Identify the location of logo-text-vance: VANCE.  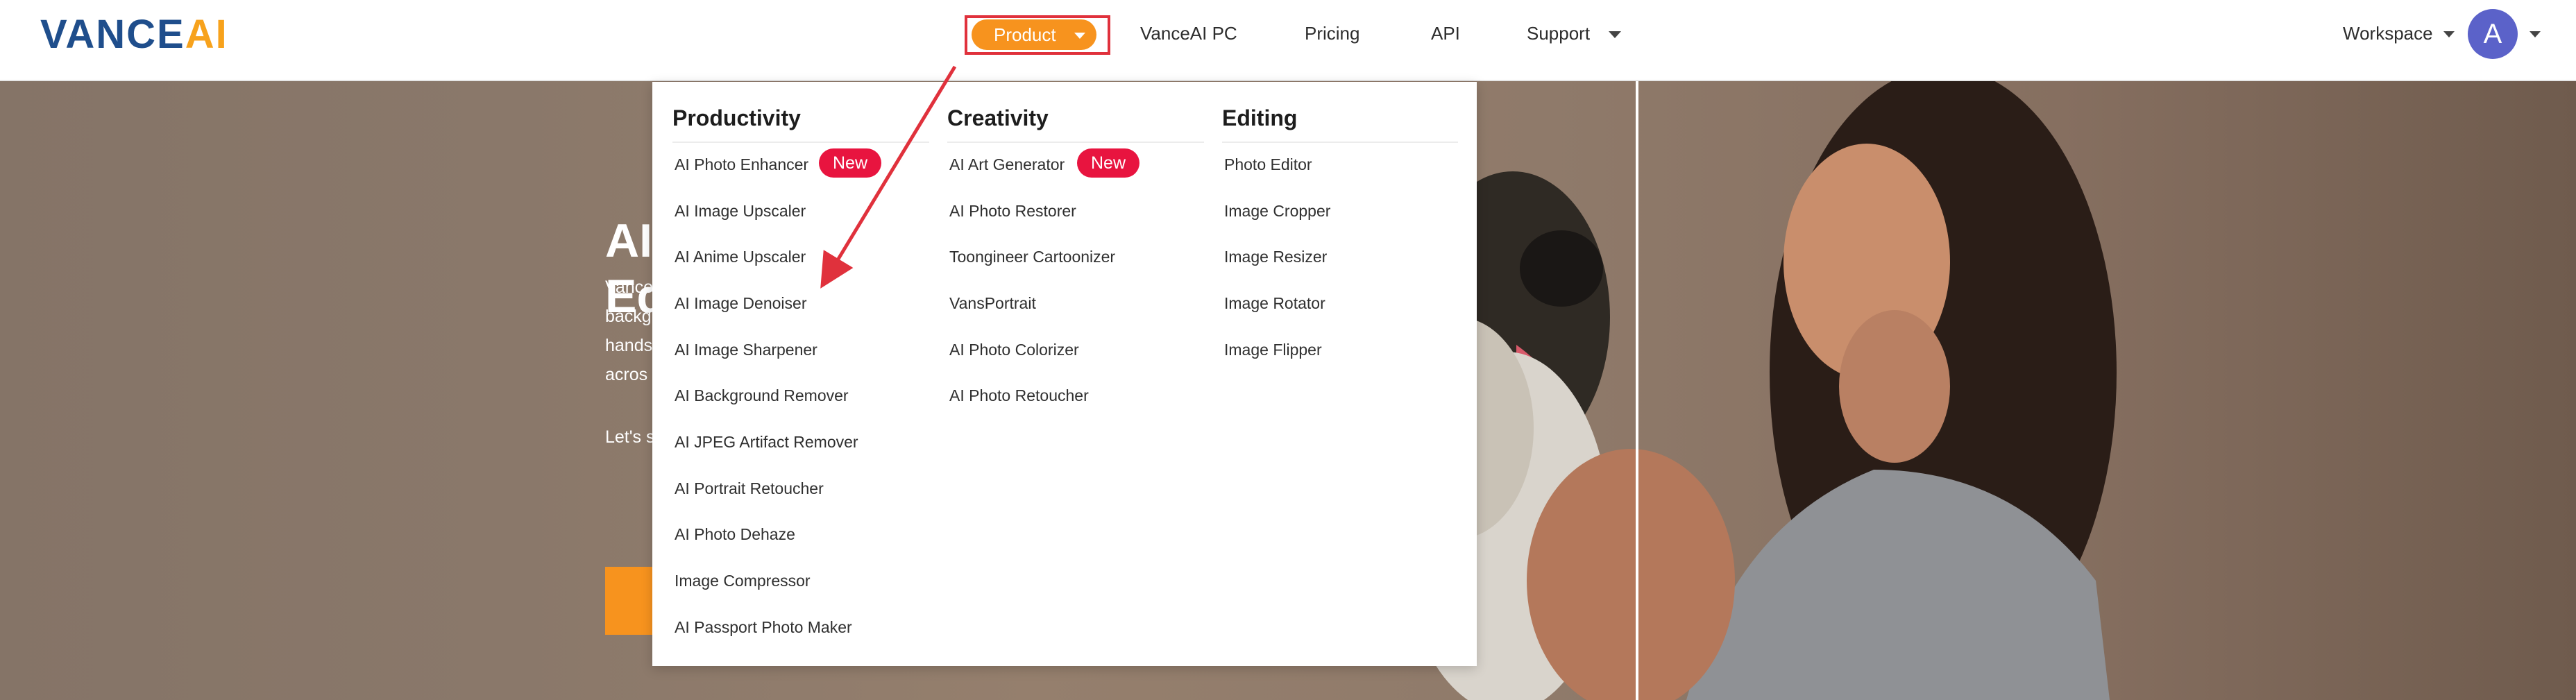
(112, 34).